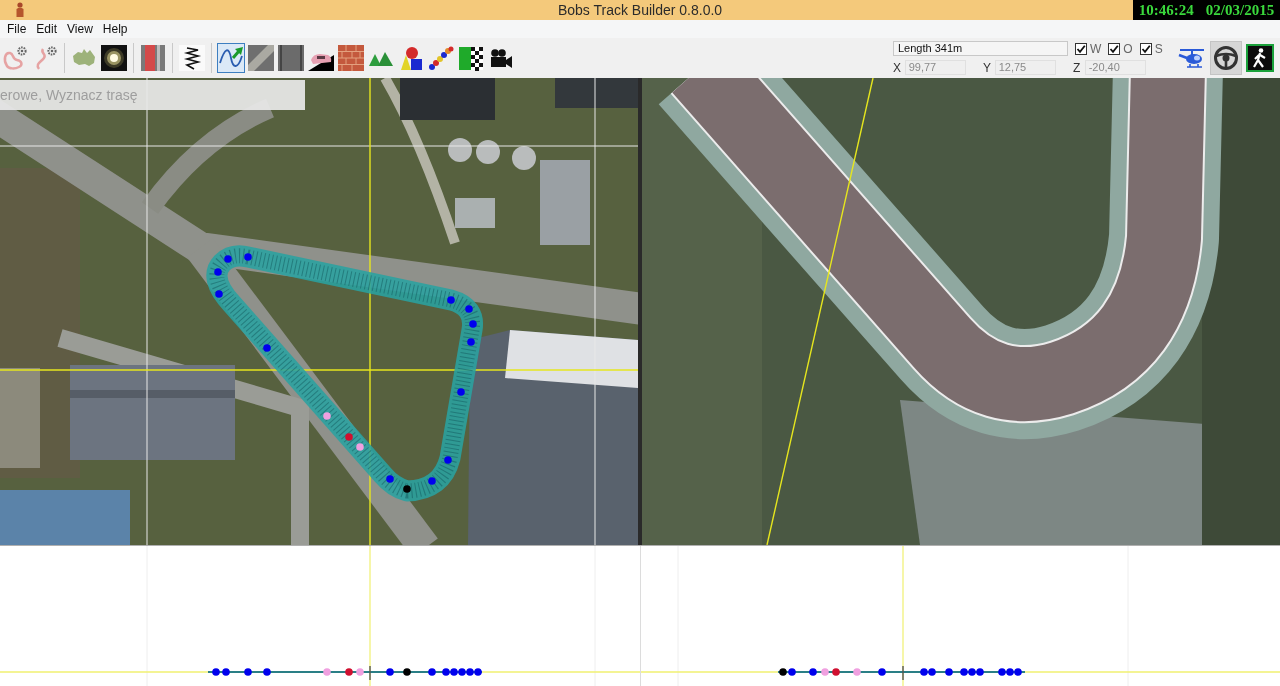 This screenshot has height=686, width=1280. Describe the element at coordinates (80, 29) in the screenshot. I see `menu-item: View` at that location.